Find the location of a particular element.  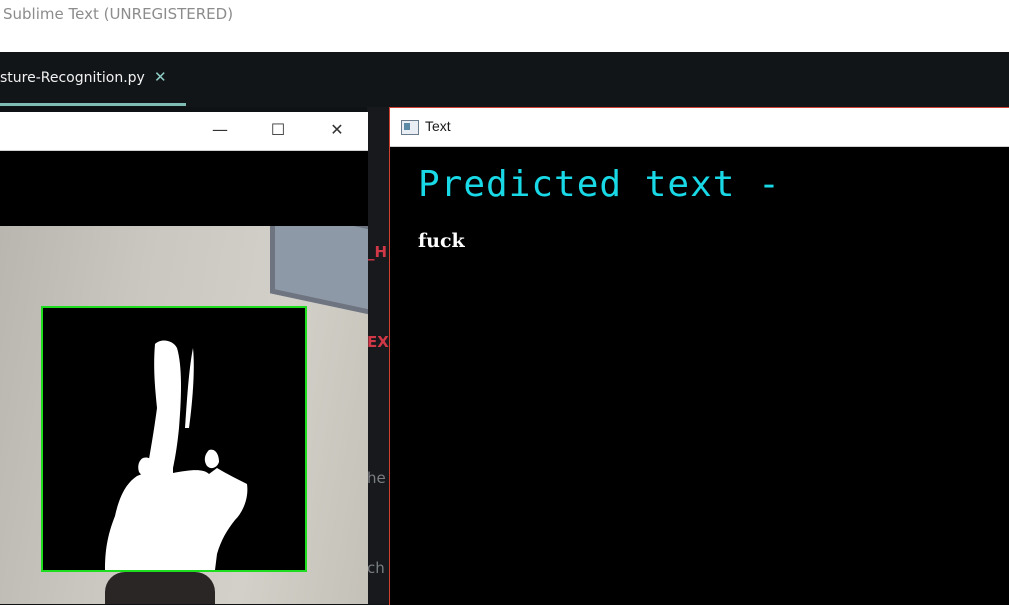

code-fragment: _H is located at coordinates (377, 252).